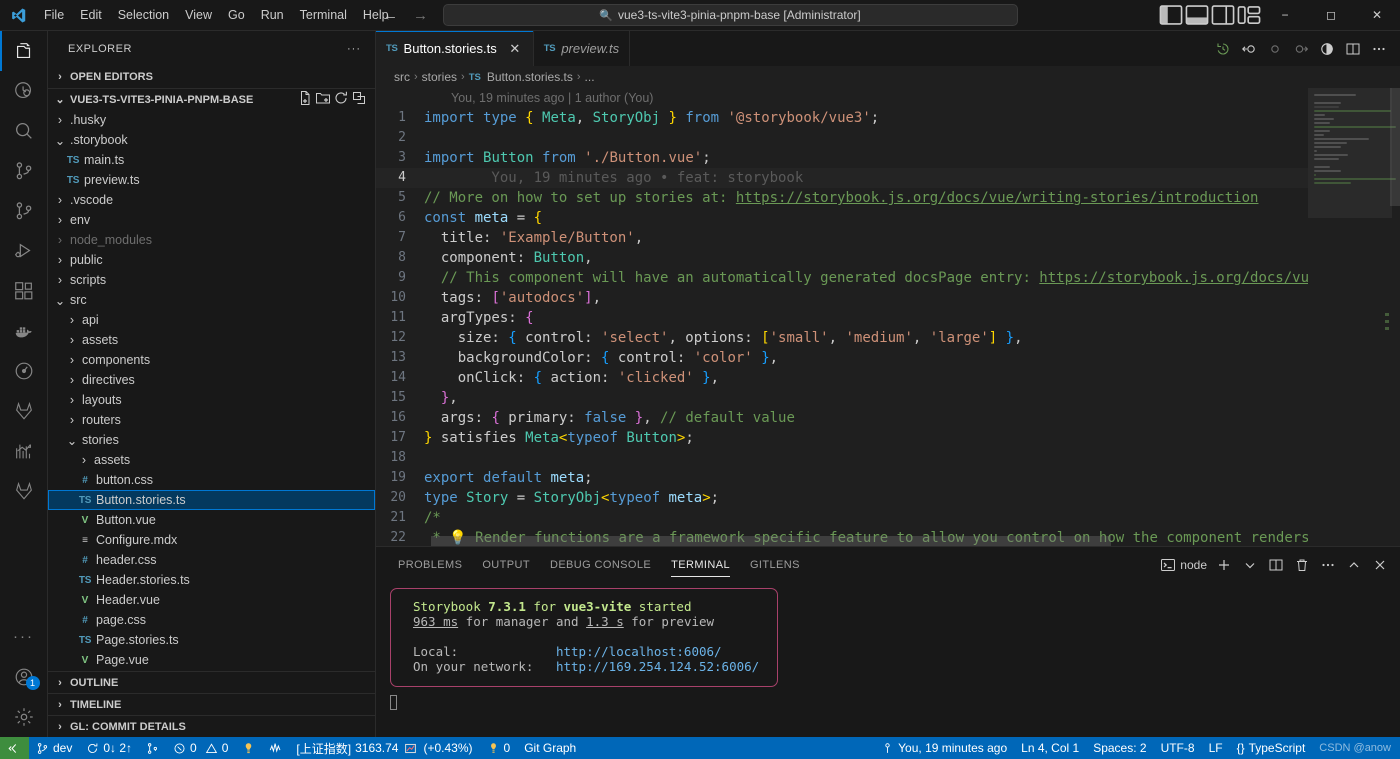 The width and height of the screenshot is (1400, 759). Describe the element at coordinates (143, 15) in the screenshot. I see `menu-selection: Selection` at that location.